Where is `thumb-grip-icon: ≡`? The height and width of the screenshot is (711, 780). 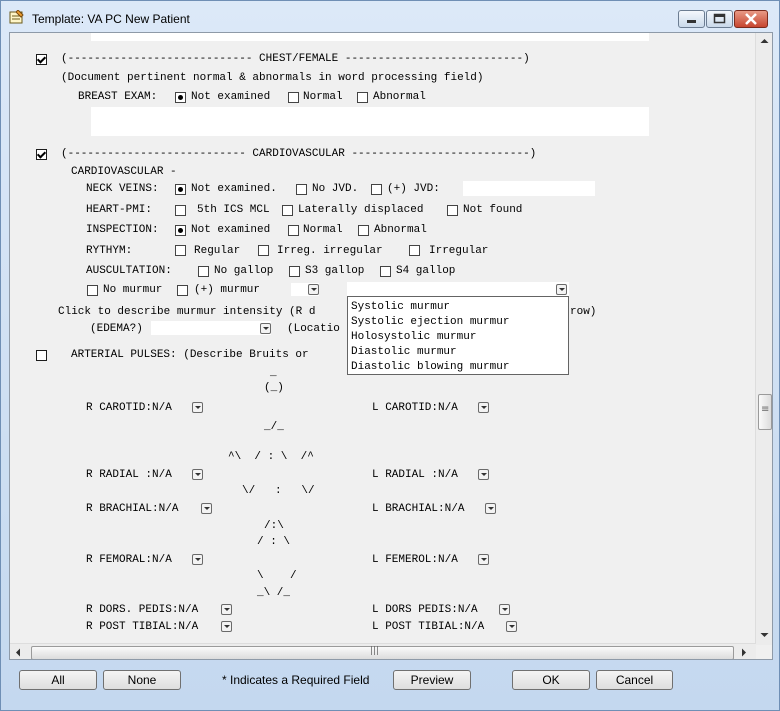
thumb-grip-icon: ≡ is located at coordinates (765, 409).